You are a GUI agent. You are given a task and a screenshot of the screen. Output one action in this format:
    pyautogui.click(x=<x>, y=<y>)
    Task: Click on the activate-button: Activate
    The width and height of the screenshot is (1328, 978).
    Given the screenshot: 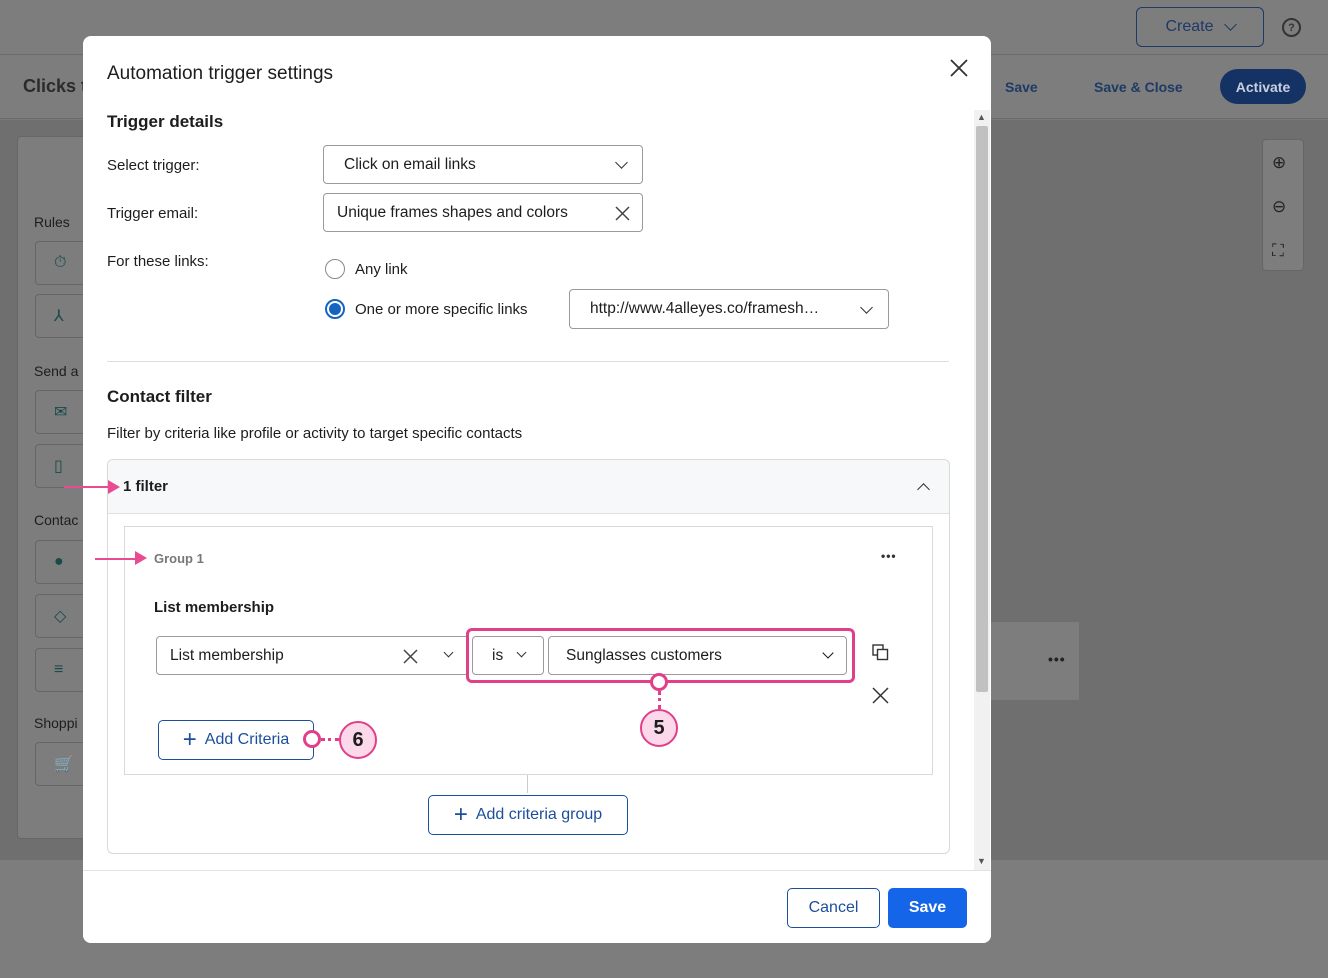 What is the action you would take?
    pyautogui.click(x=1263, y=86)
    